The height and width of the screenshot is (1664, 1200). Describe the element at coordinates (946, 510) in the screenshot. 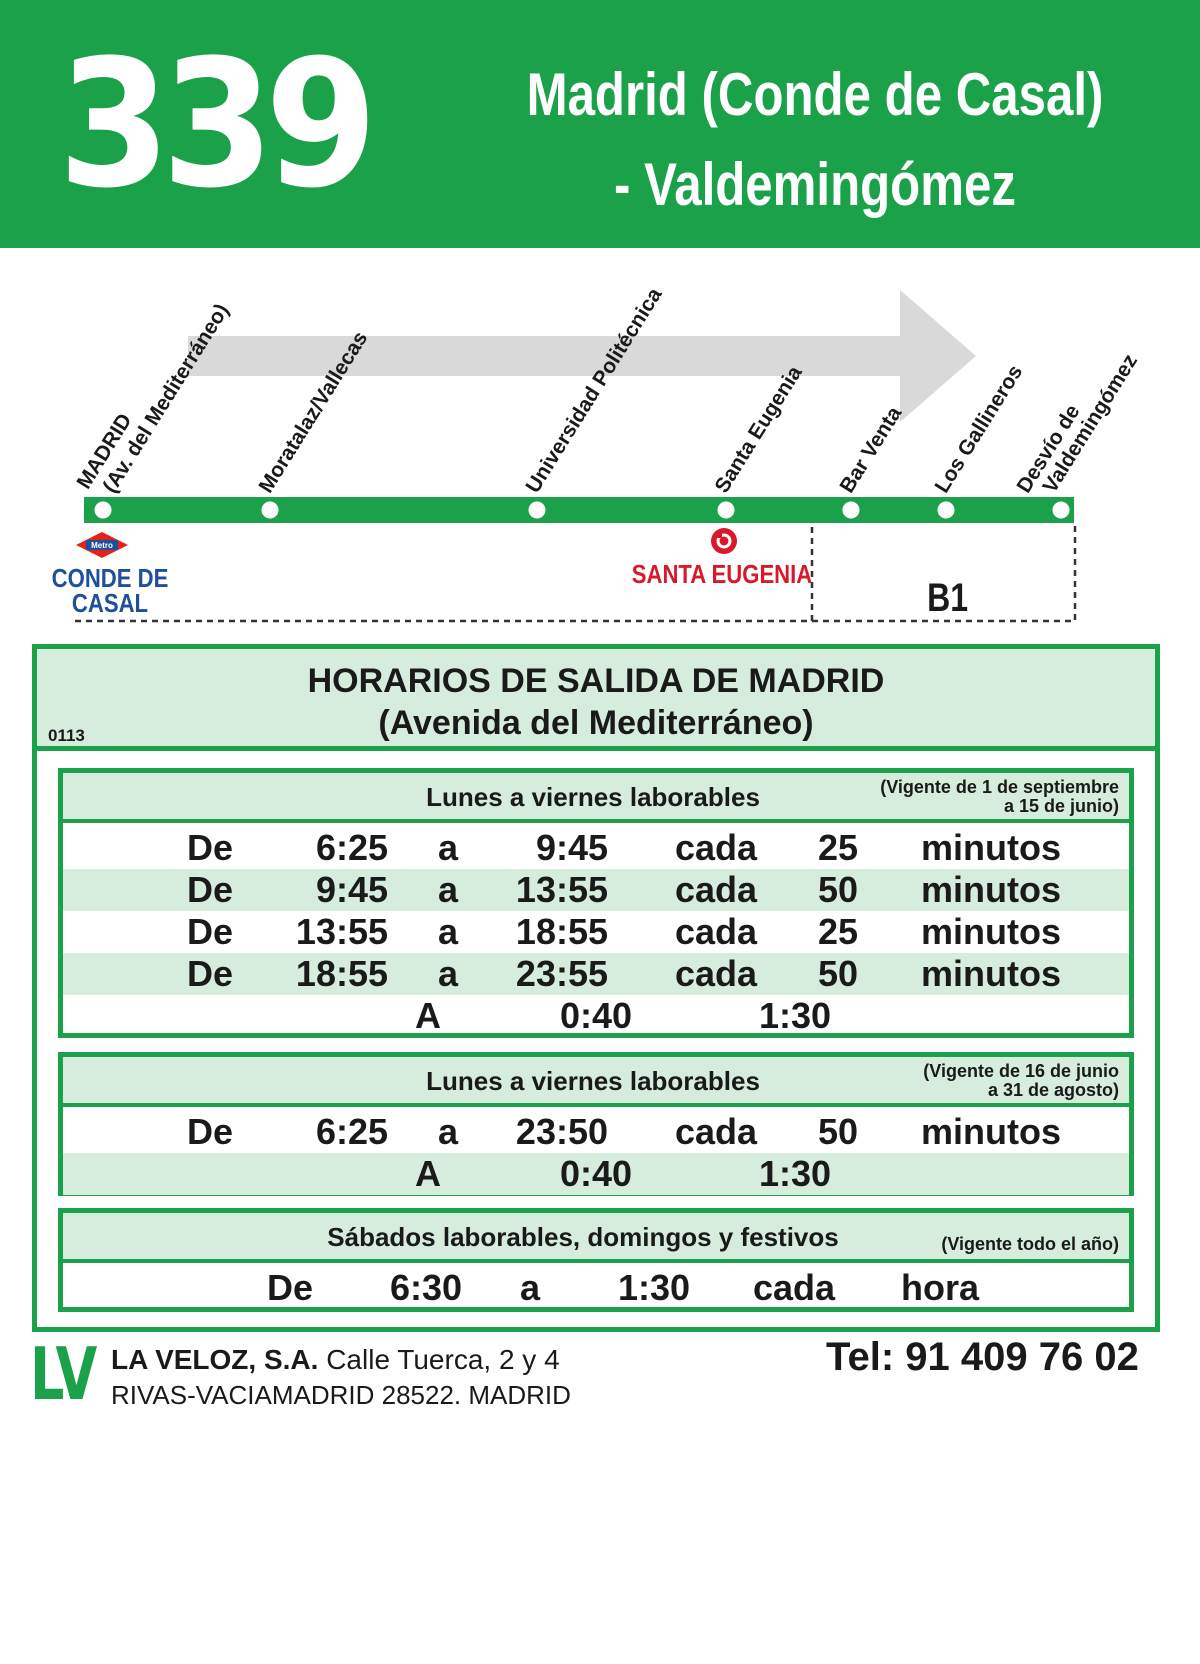

I see `stop-dot-los-gallineros` at that location.